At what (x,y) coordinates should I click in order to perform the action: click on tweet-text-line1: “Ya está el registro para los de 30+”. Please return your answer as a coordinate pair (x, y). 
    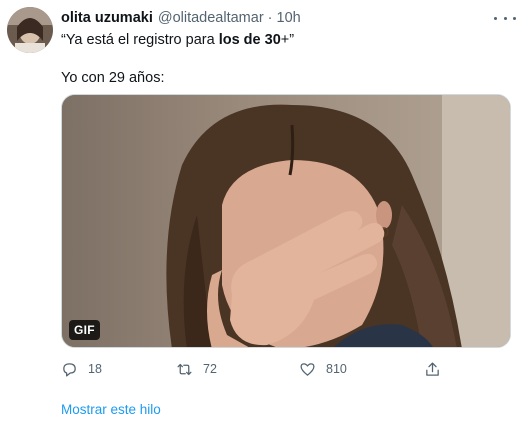
    Looking at the image, I should click on (281, 40).